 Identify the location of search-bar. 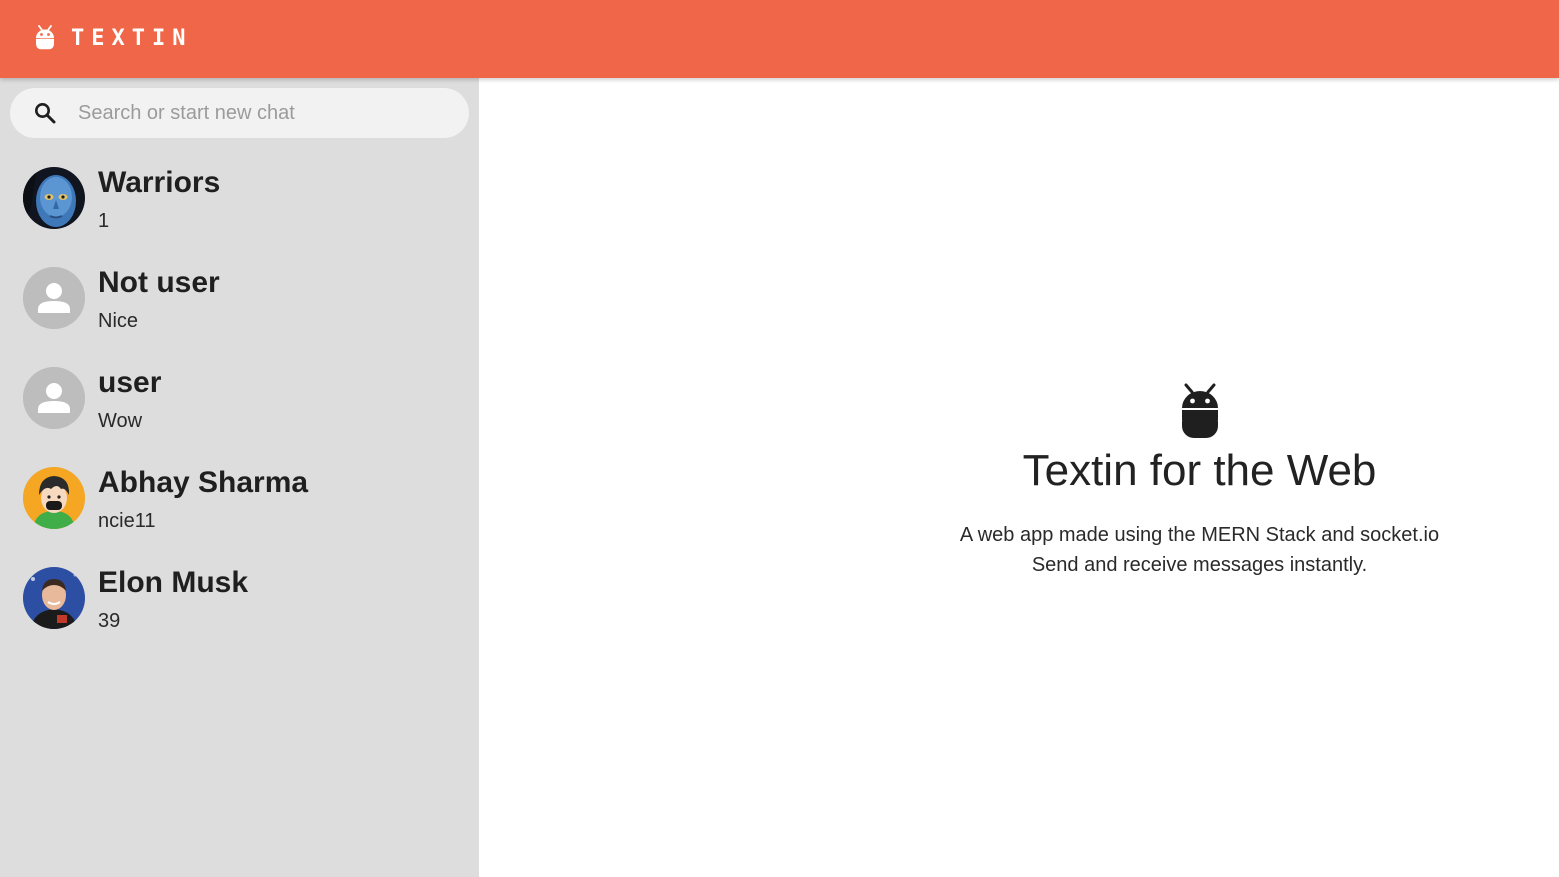
(239, 113).